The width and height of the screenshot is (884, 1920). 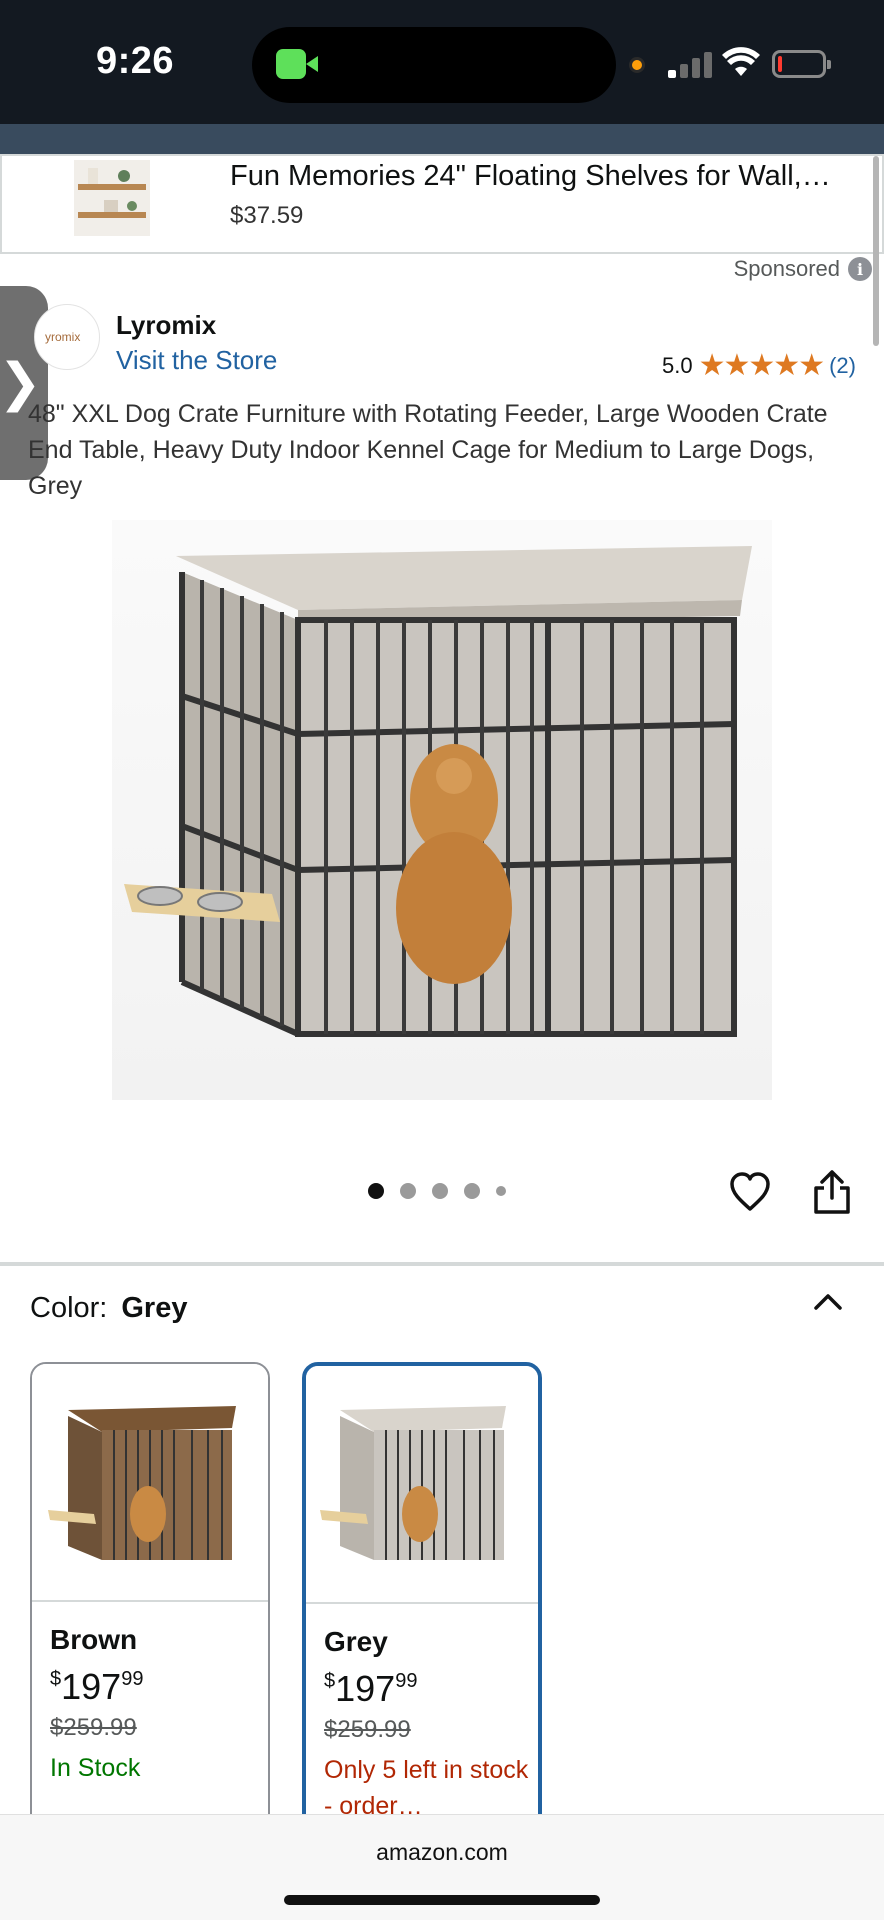 I want to click on carousel-pagination, so click(x=437, y=1191).